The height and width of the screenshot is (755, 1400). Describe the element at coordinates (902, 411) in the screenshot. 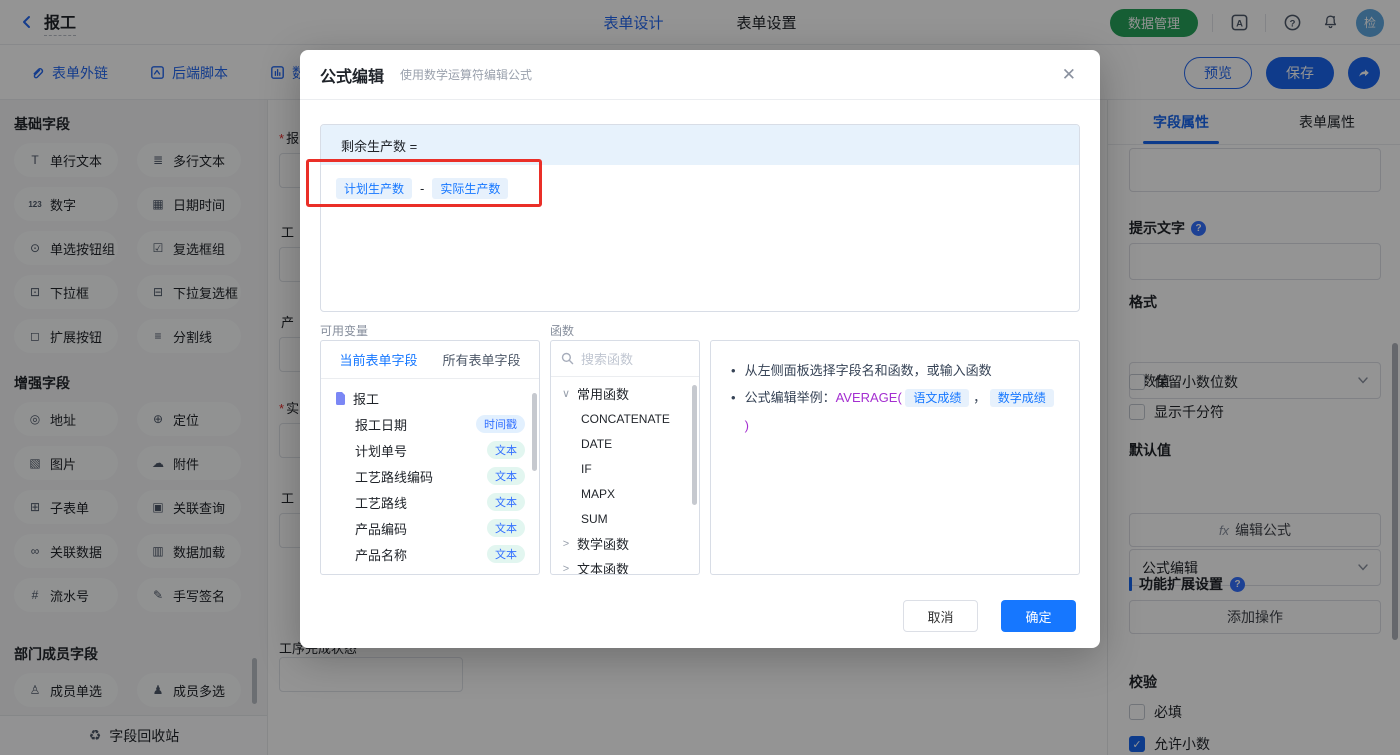

I see `tip-text: 公式编辑举例：AVERAGE( 语文成绩 ， 数学成绩 )` at that location.